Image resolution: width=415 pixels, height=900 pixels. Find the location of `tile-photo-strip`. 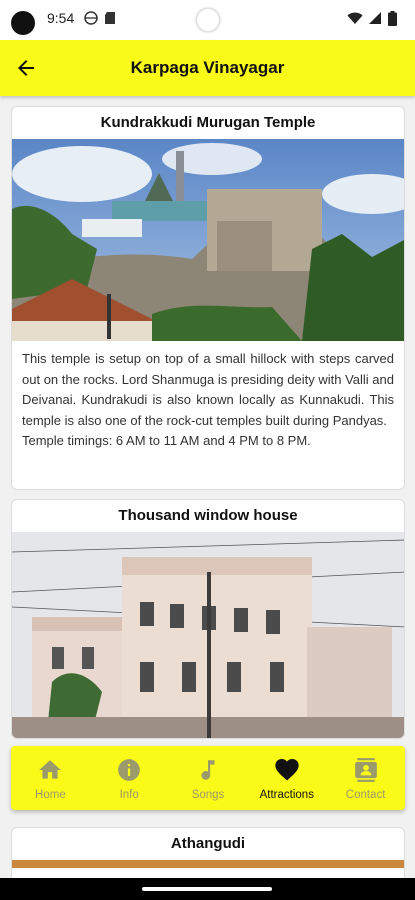

tile-photo-strip is located at coordinates (208, 864).